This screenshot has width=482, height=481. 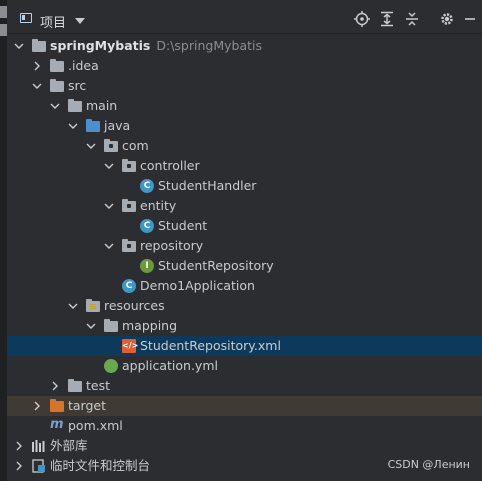 What do you see at coordinates (158, 205) in the screenshot?
I see `entity-label: entity` at bounding box center [158, 205].